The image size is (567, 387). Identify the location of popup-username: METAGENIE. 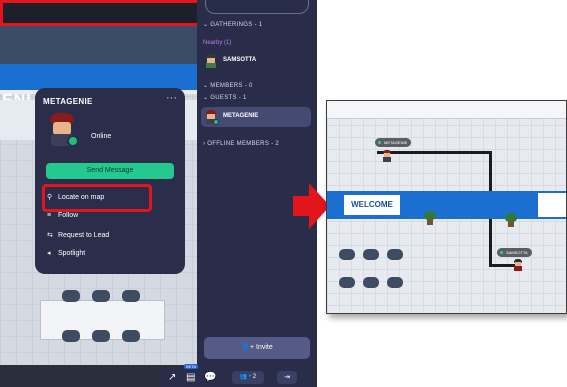
(68, 101).